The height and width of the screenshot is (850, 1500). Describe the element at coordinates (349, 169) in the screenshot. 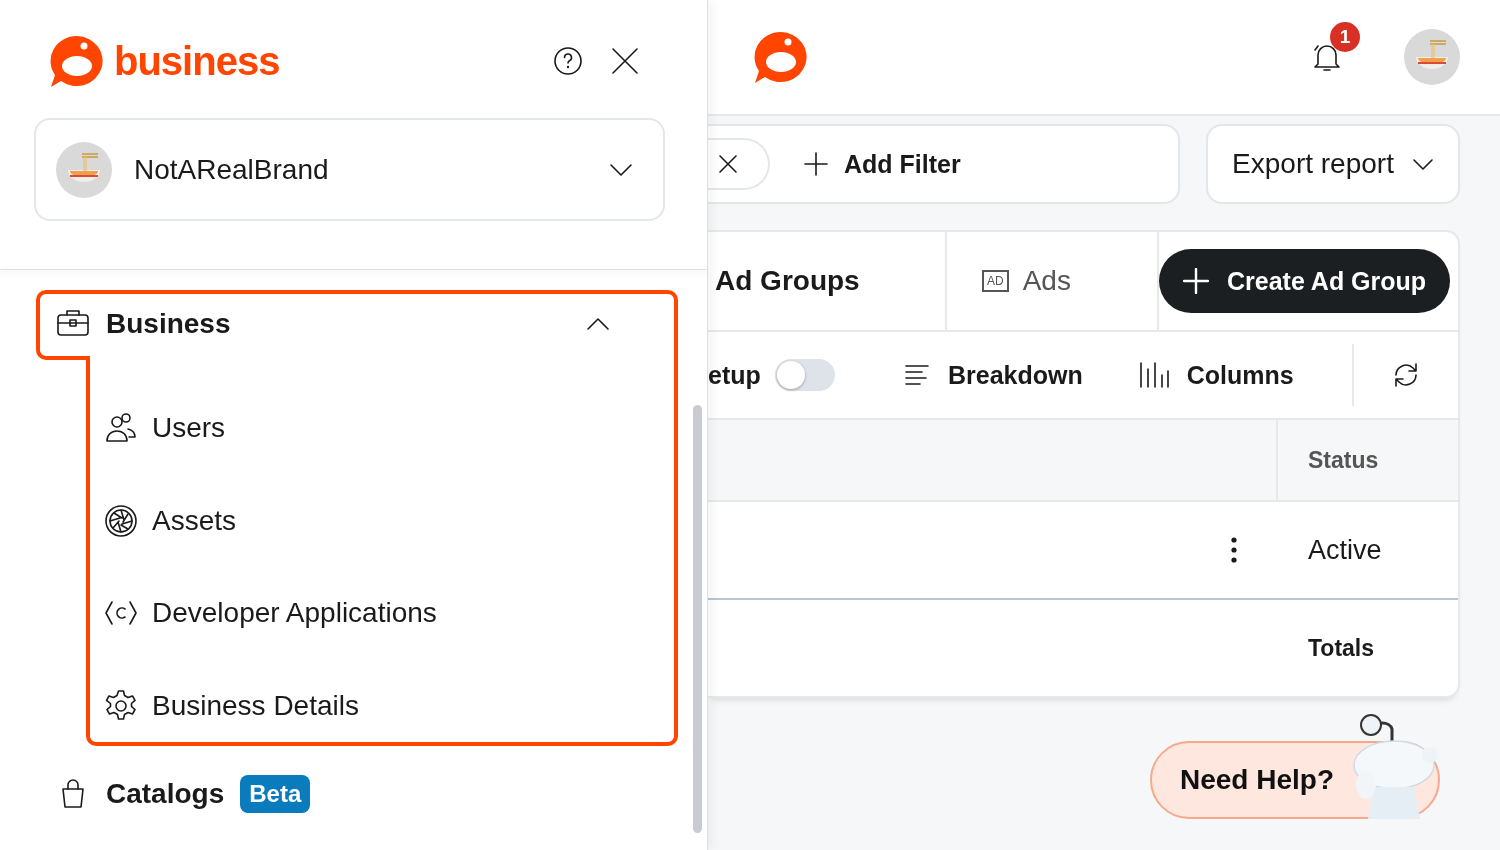

I see `account-selector: NotARealBrand` at that location.